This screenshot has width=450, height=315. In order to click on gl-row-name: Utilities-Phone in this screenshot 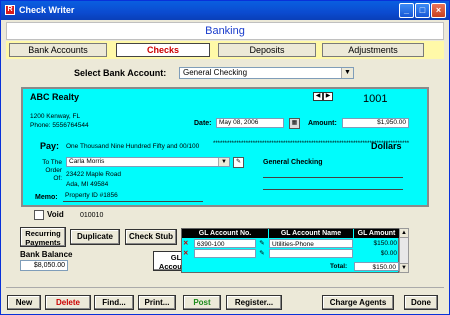, I will do `click(311, 243)`.